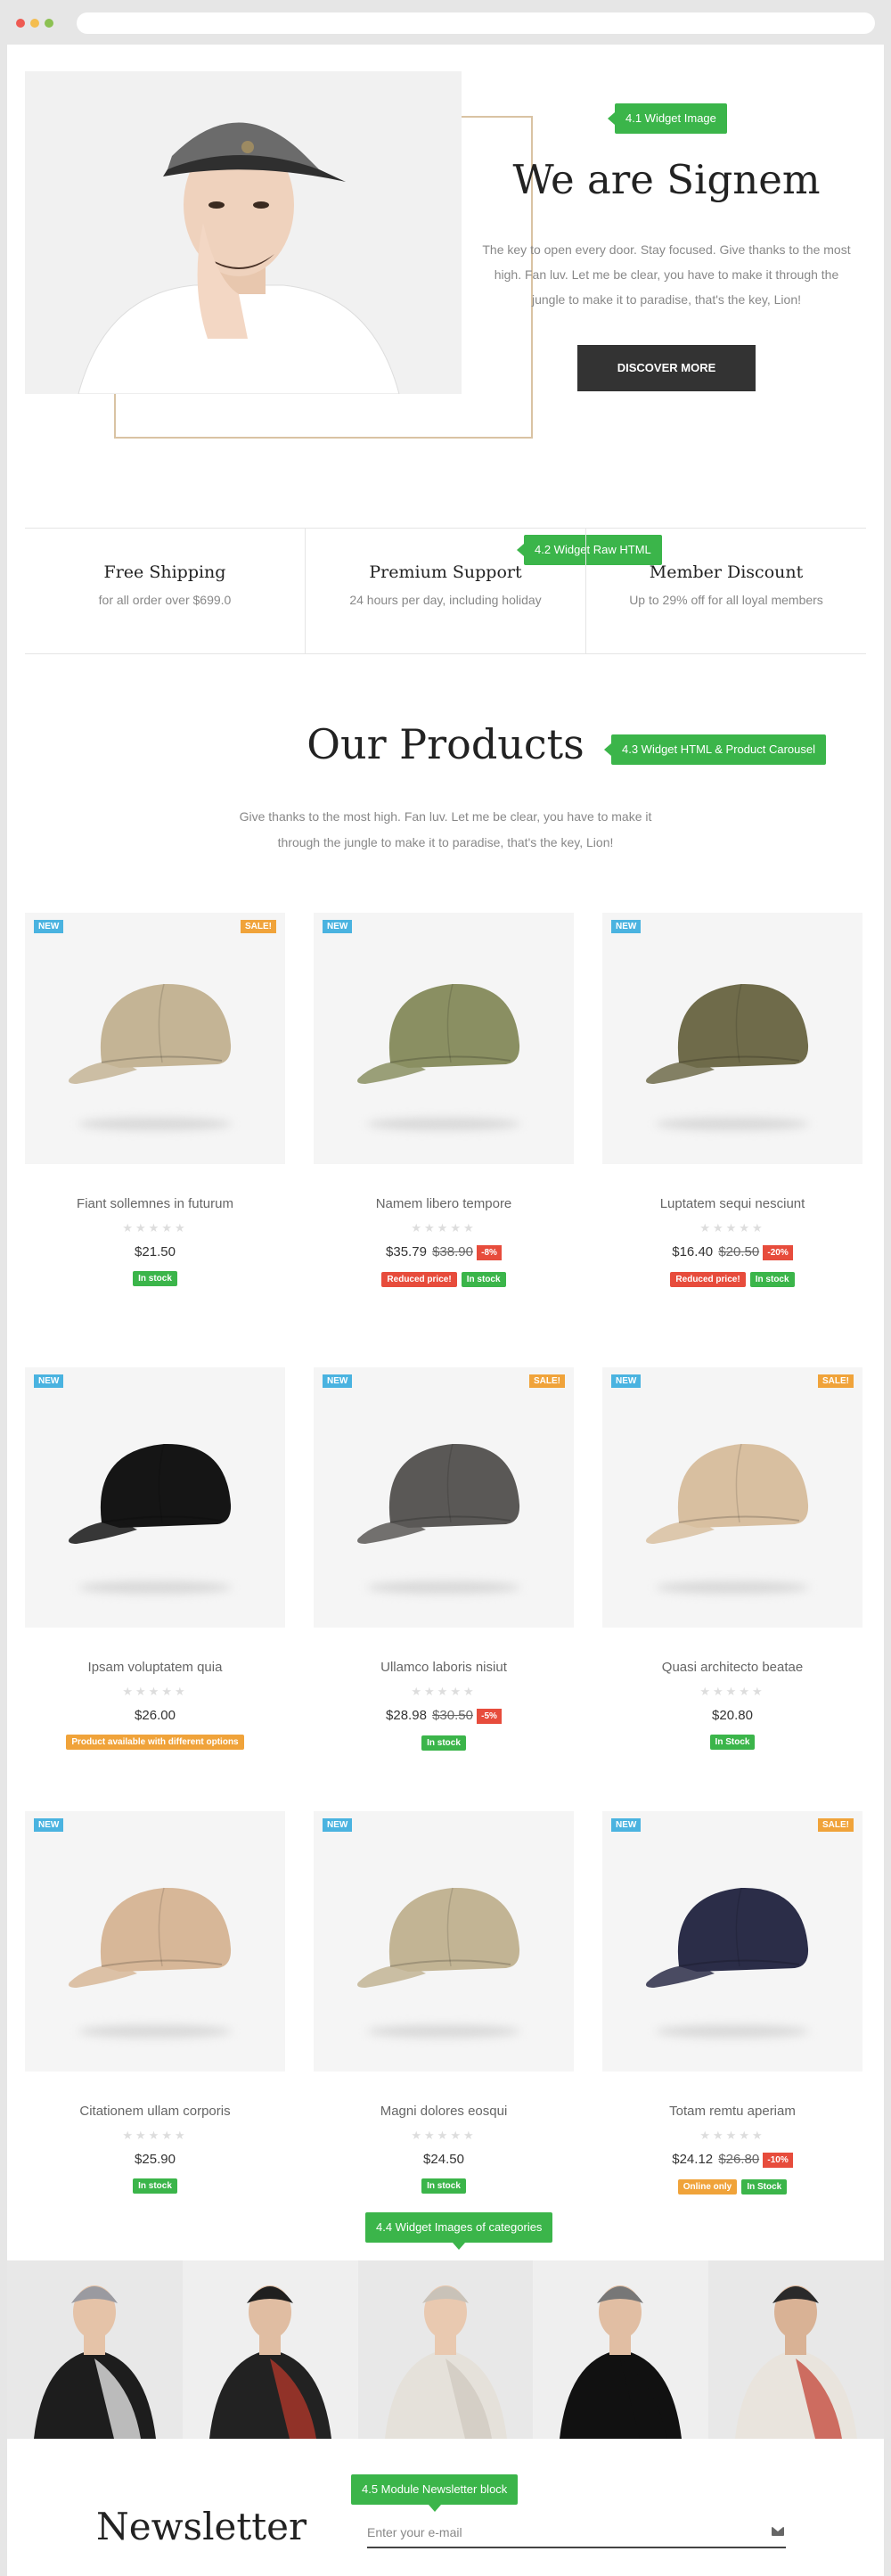  Describe the element at coordinates (693, 1251) in the screenshot. I see `product-price: $16.40` at that location.